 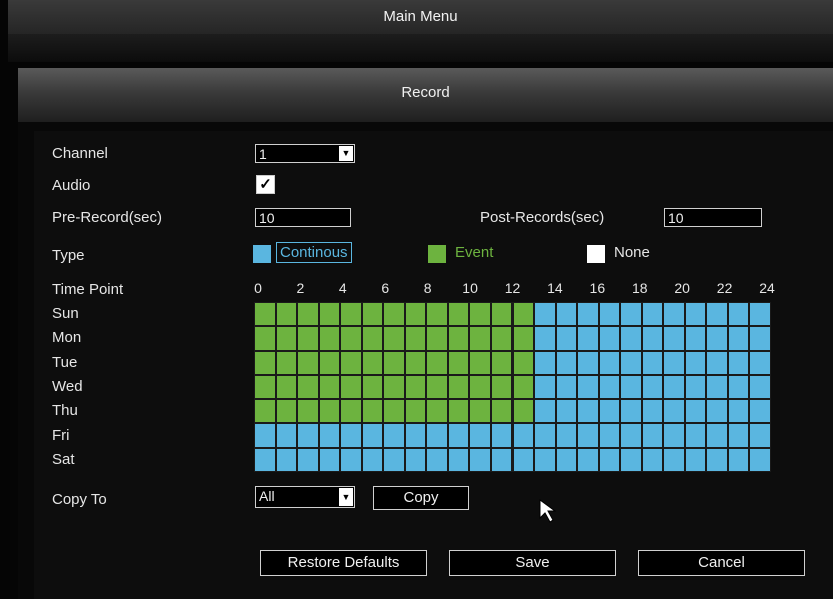 I want to click on none-swatch, so click(x=596, y=254).